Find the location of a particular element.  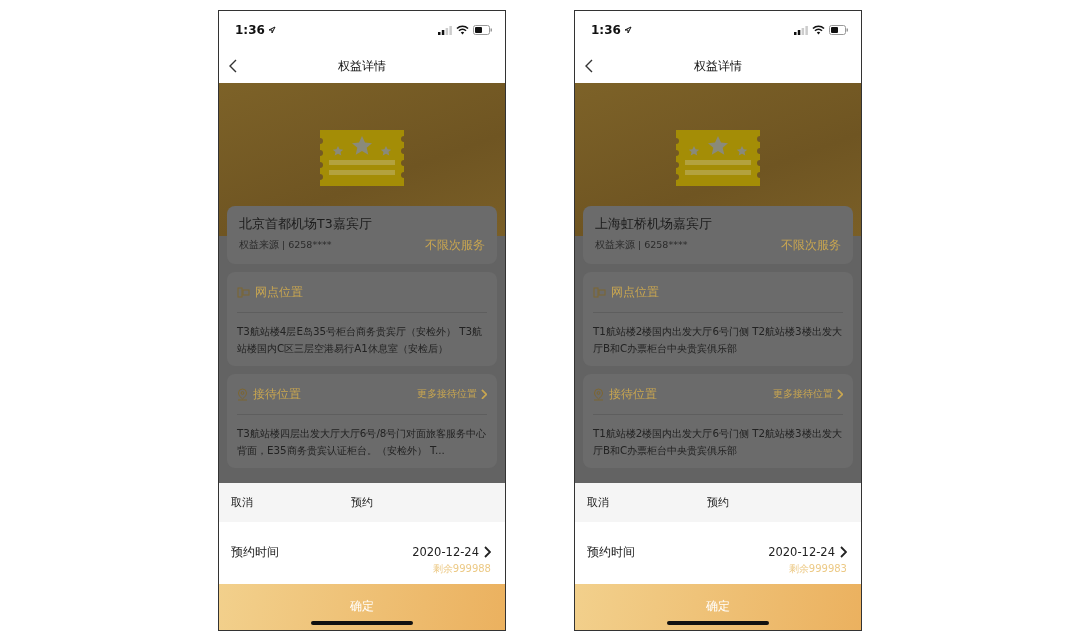

remaining-count: 剩余999983 is located at coordinates (817, 569).